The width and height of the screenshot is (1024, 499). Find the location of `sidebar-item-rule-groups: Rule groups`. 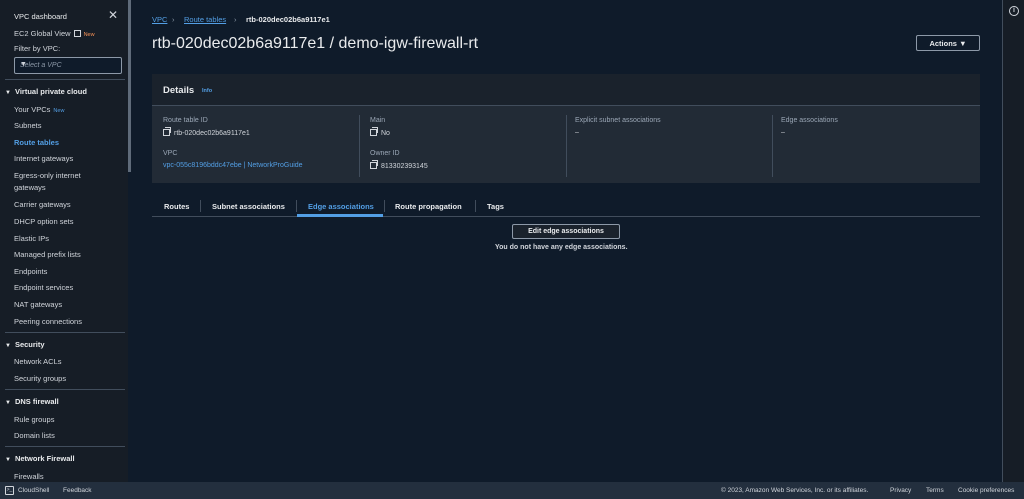

sidebar-item-rule-groups: Rule groups is located at coordinates (34, 419).